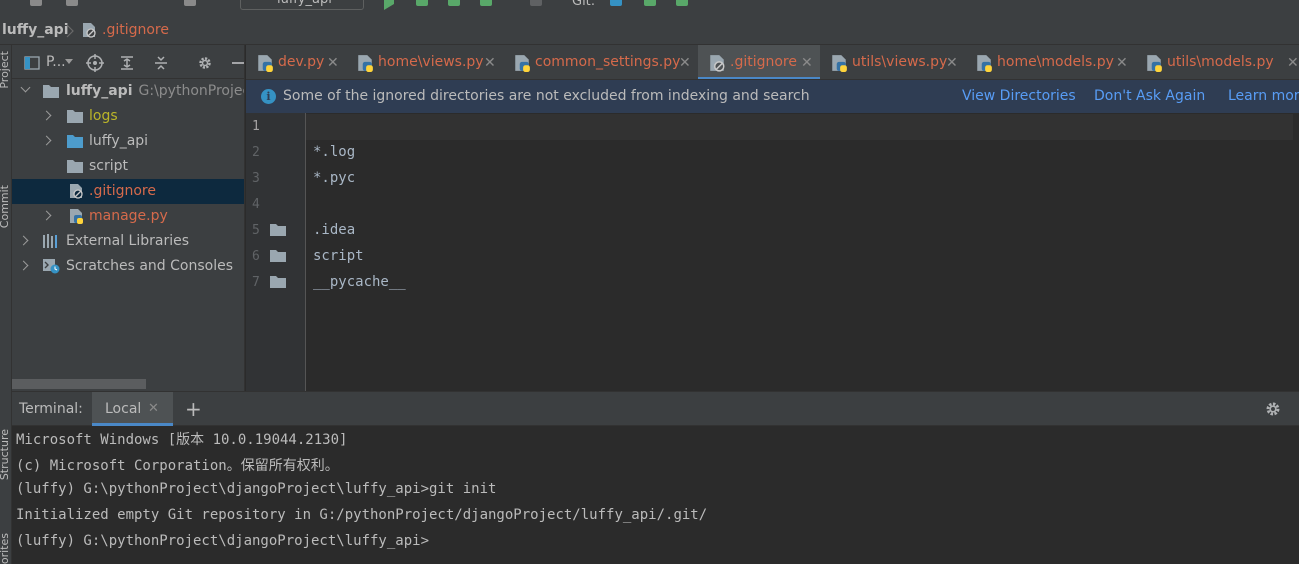 The image size is (1299, 564). I want to click on tab-label: home\models.py, so click(1055, 62).